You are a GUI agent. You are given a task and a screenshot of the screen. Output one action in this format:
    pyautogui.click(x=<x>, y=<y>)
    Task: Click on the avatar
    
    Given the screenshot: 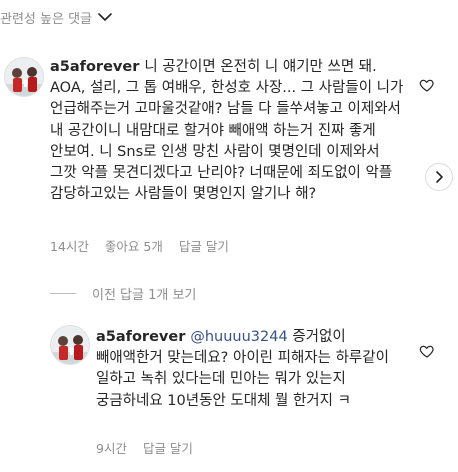 What is the action you would take?
    pyautogui.click(x=24, y=77)
    